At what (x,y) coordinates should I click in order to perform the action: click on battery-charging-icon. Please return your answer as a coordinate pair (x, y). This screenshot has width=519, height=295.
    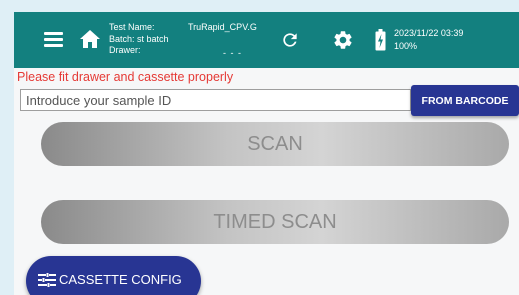
    Looking at the image, I should click on (380, 40).